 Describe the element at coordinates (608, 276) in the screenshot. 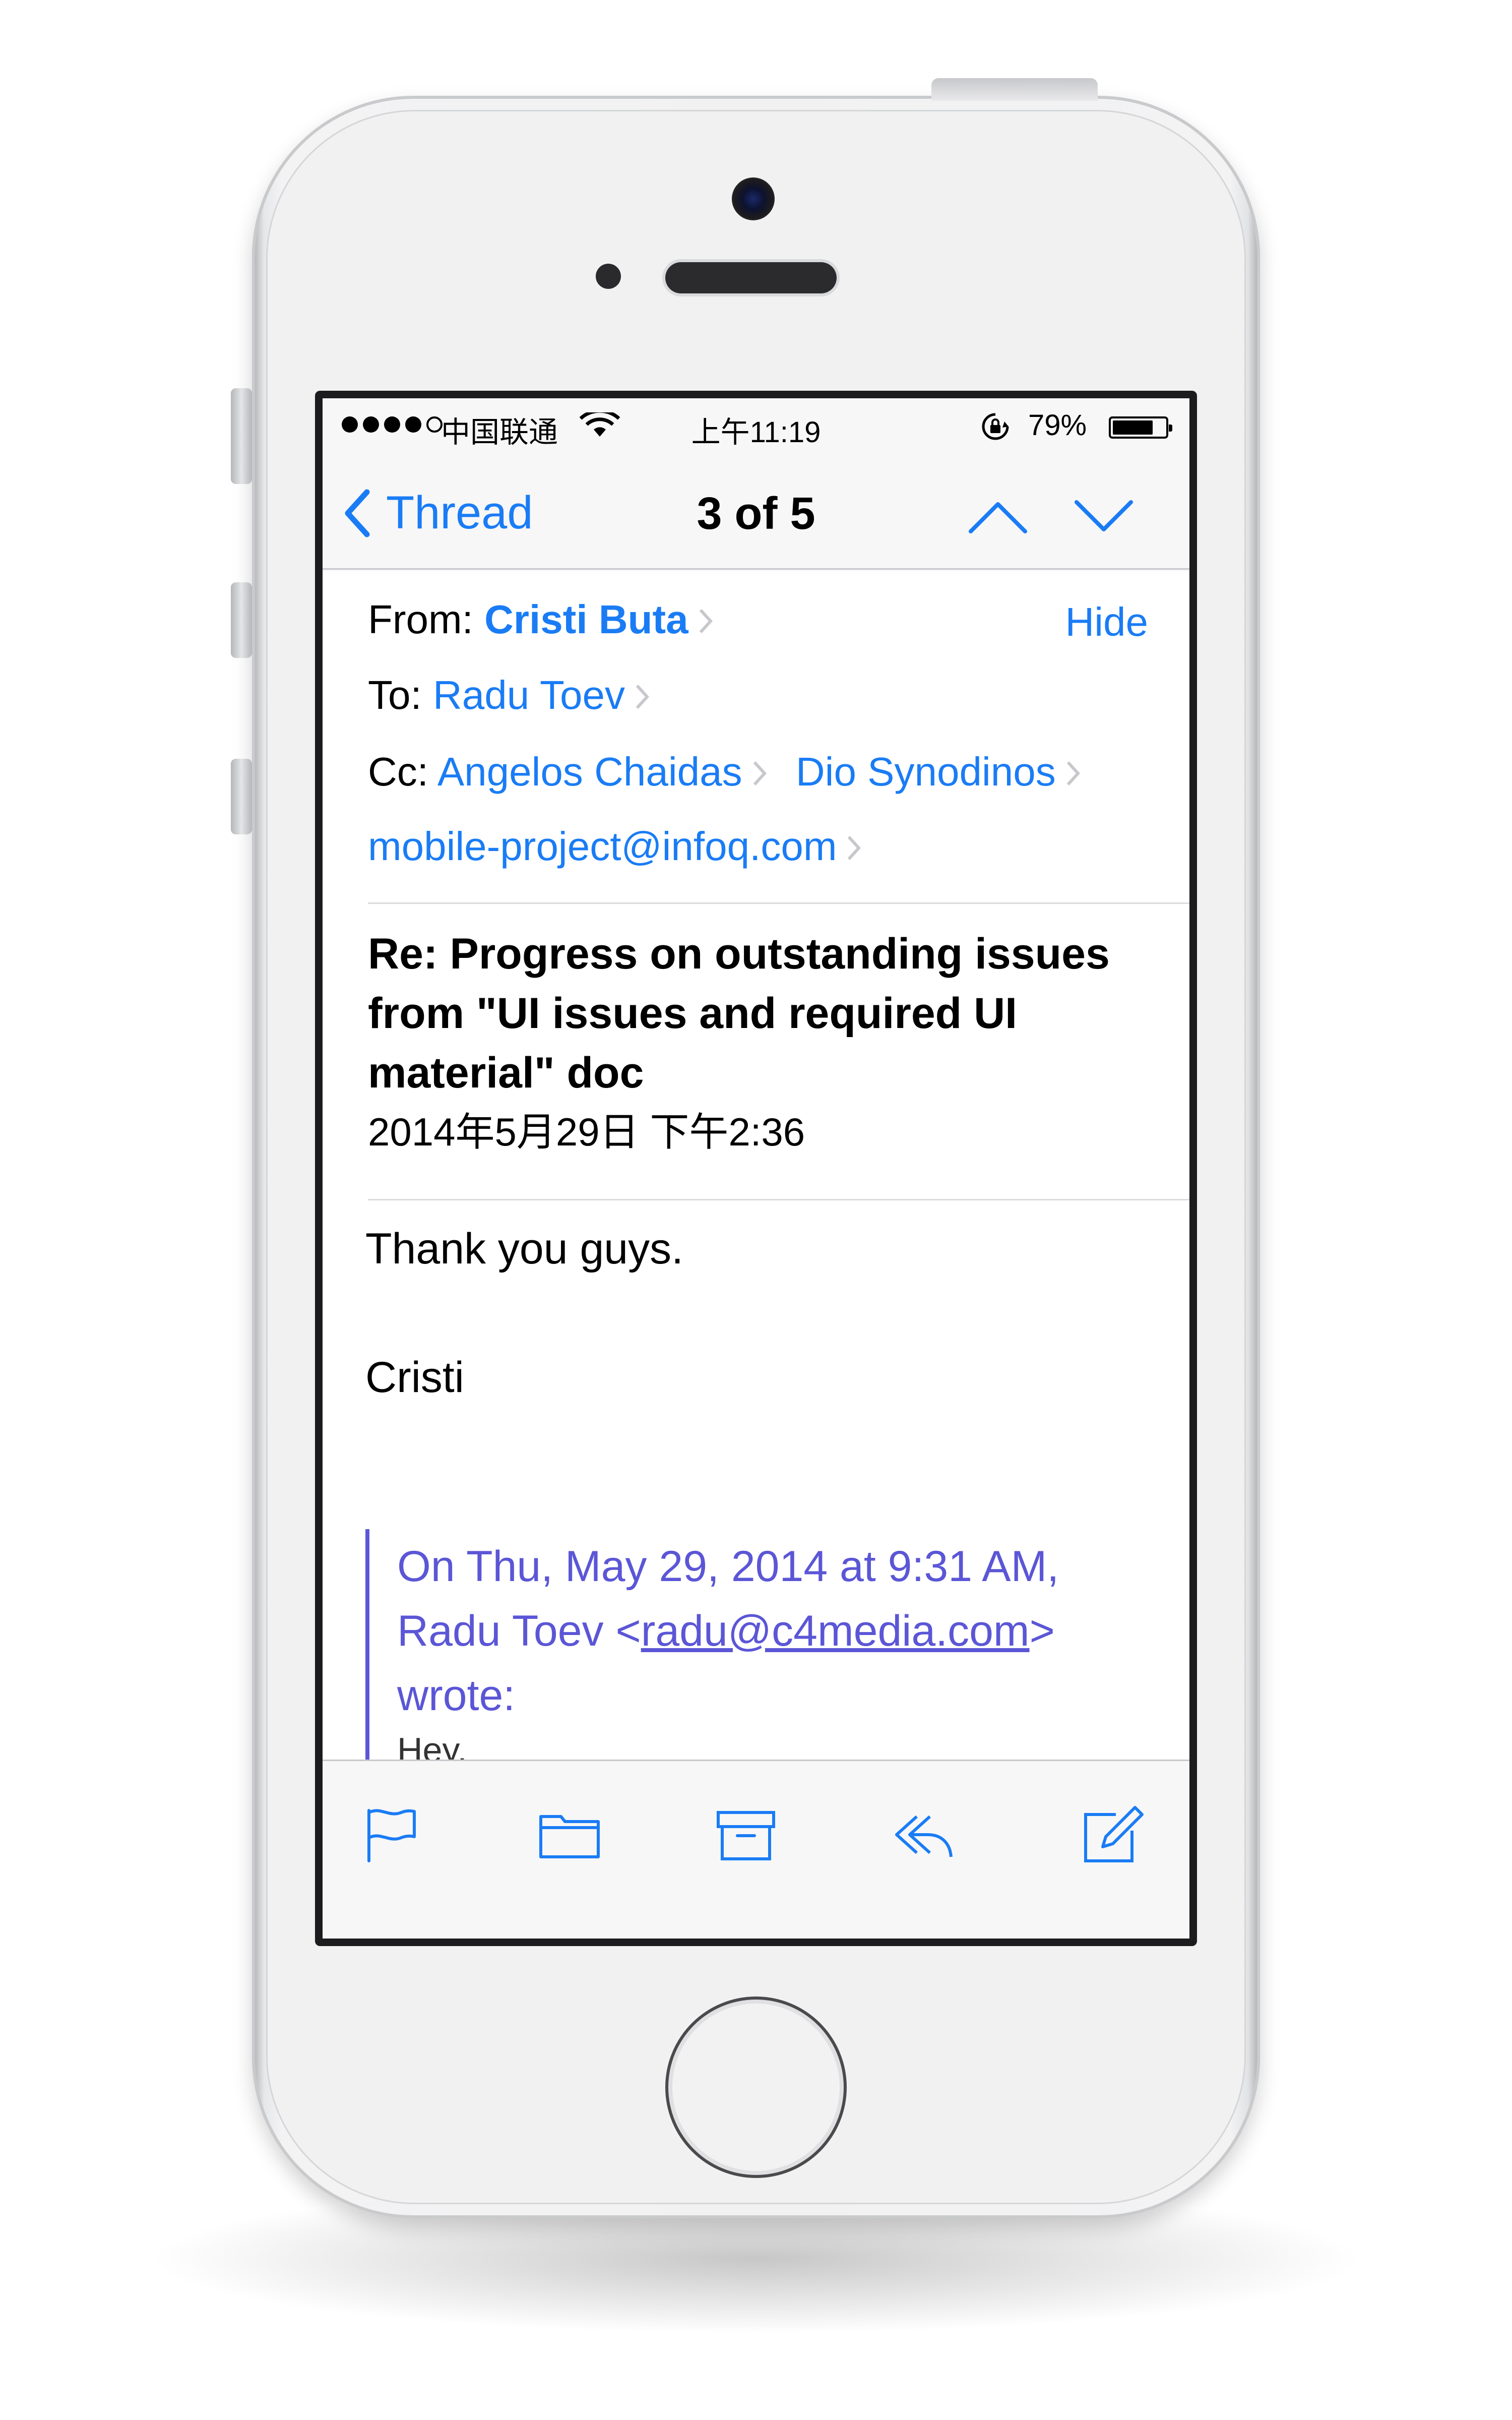

I see `proximity-sensor` at that location.